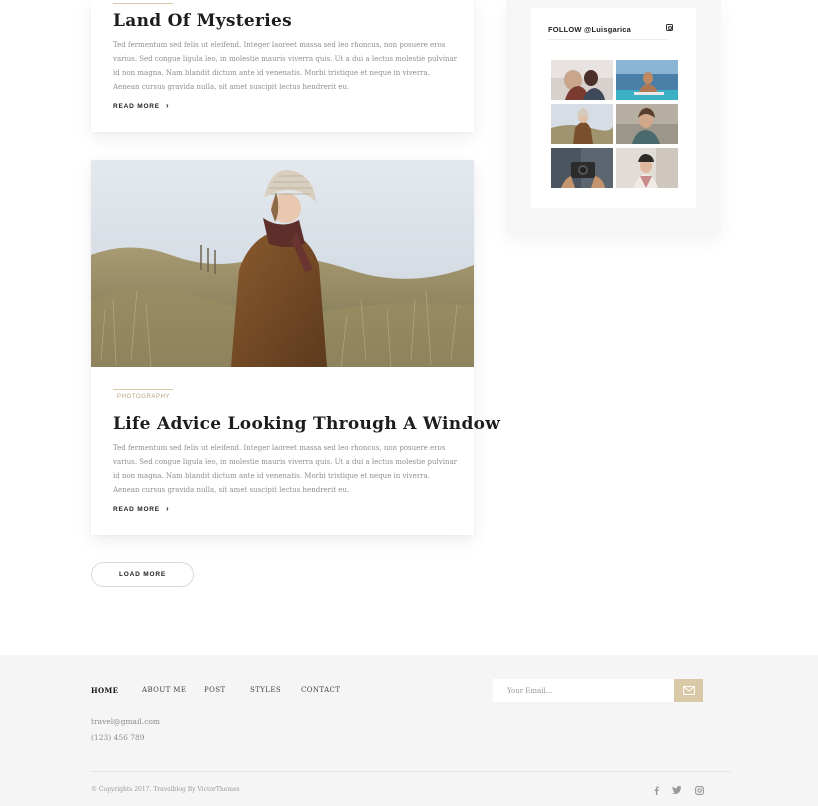  Describe the element at coordinates (125, 721) in the screenshot. I see `footer-email: travel@gmail.com` at that location.